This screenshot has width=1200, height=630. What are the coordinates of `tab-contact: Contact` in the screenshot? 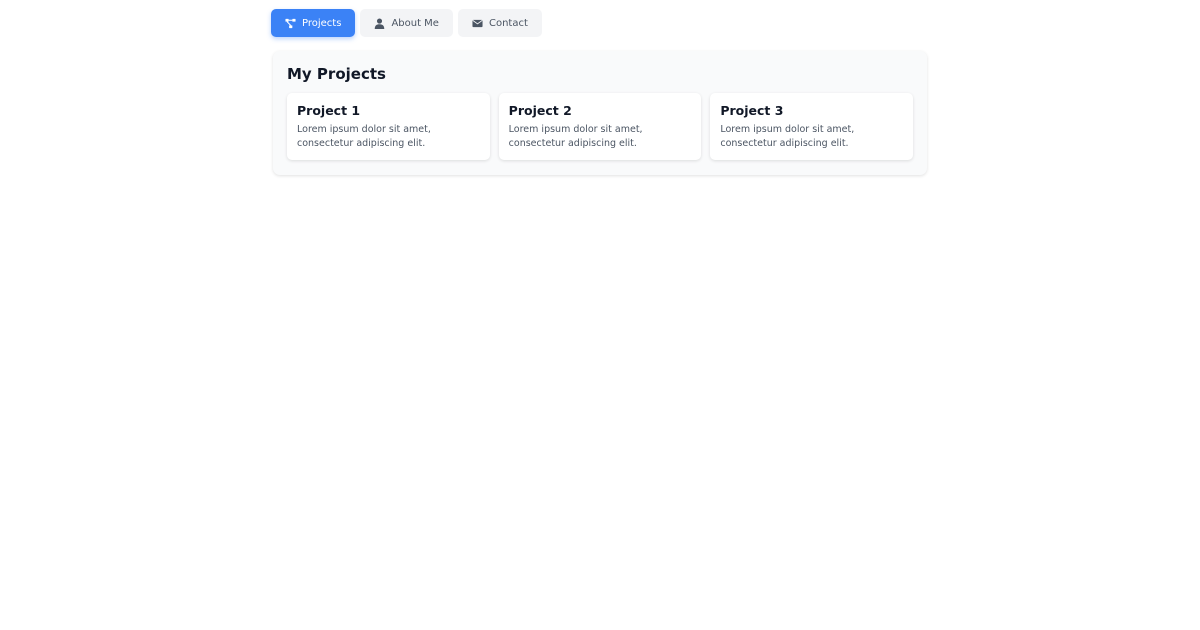 It's located at (499, 23).